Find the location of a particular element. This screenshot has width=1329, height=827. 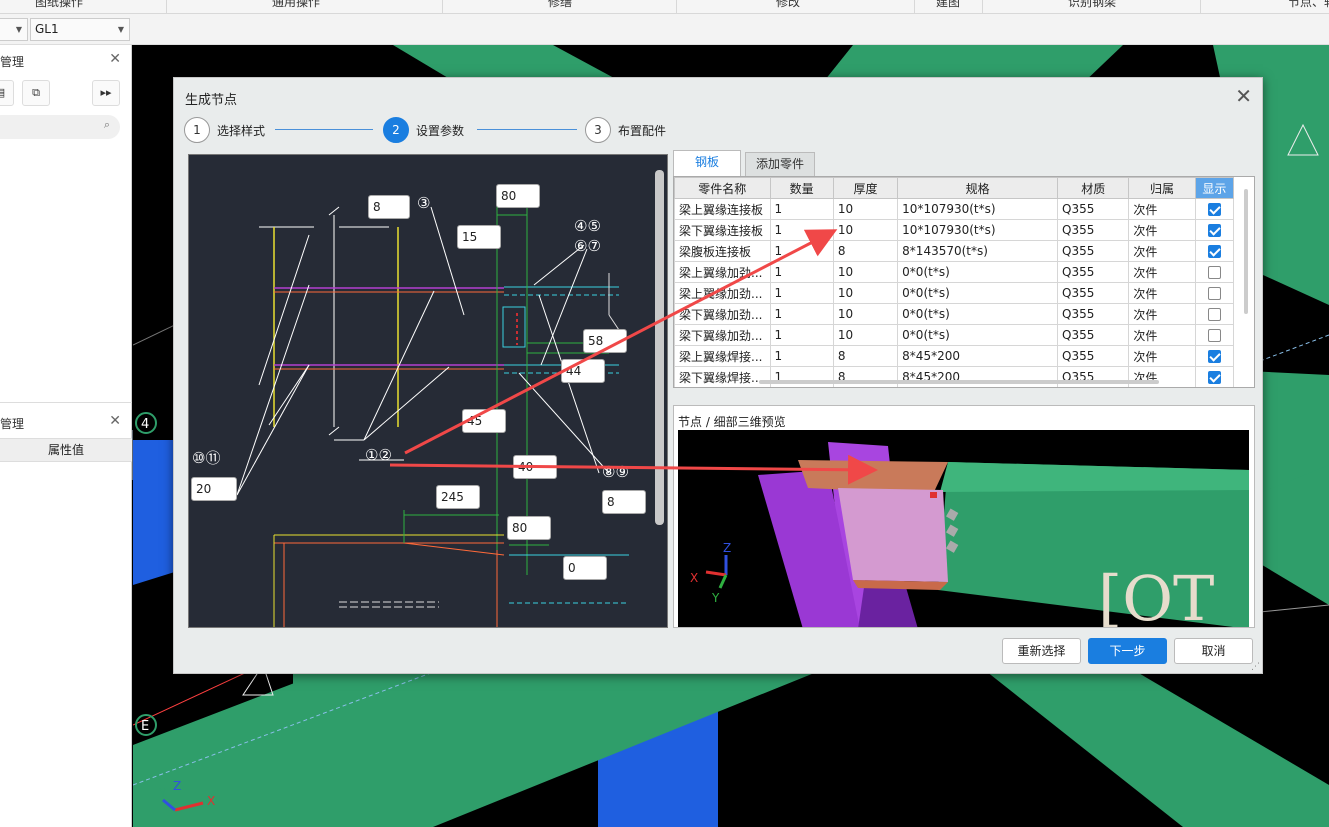

cell-owner: 次件 is located at coordinates (1162, 293).